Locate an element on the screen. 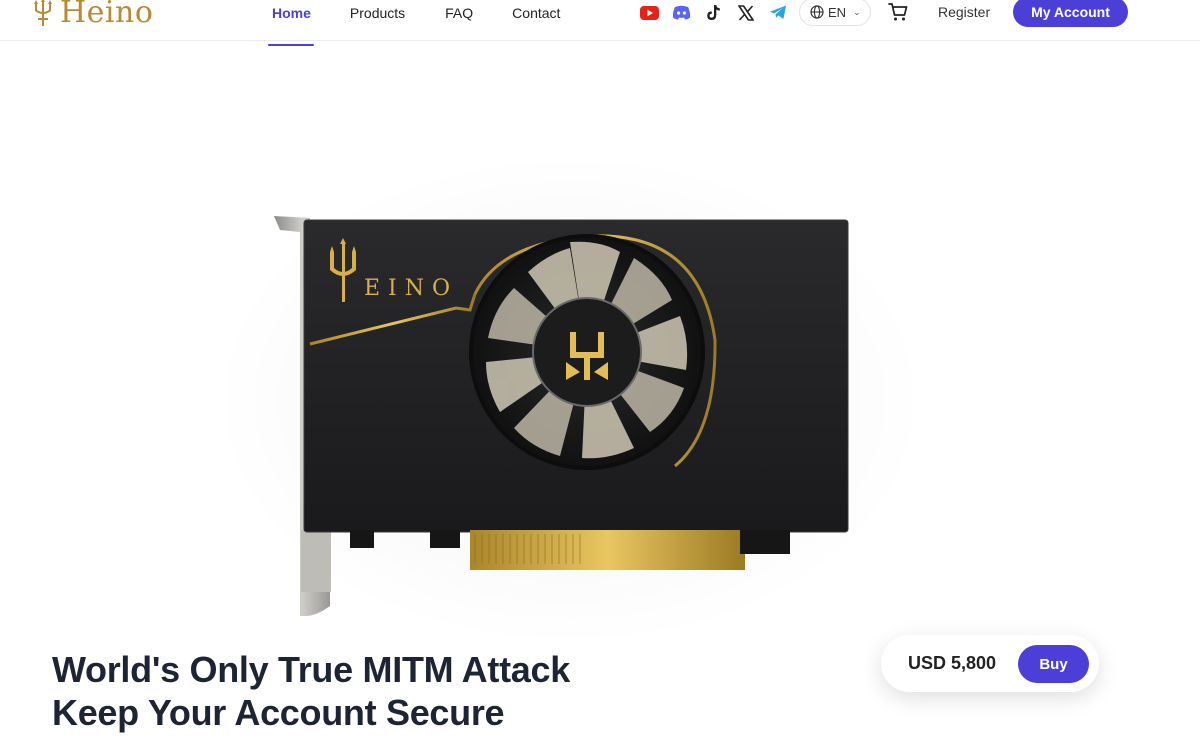 This screenshot has height=748, width=1200. language-selector: EN ⌄ is located at coordinates (835, 13).